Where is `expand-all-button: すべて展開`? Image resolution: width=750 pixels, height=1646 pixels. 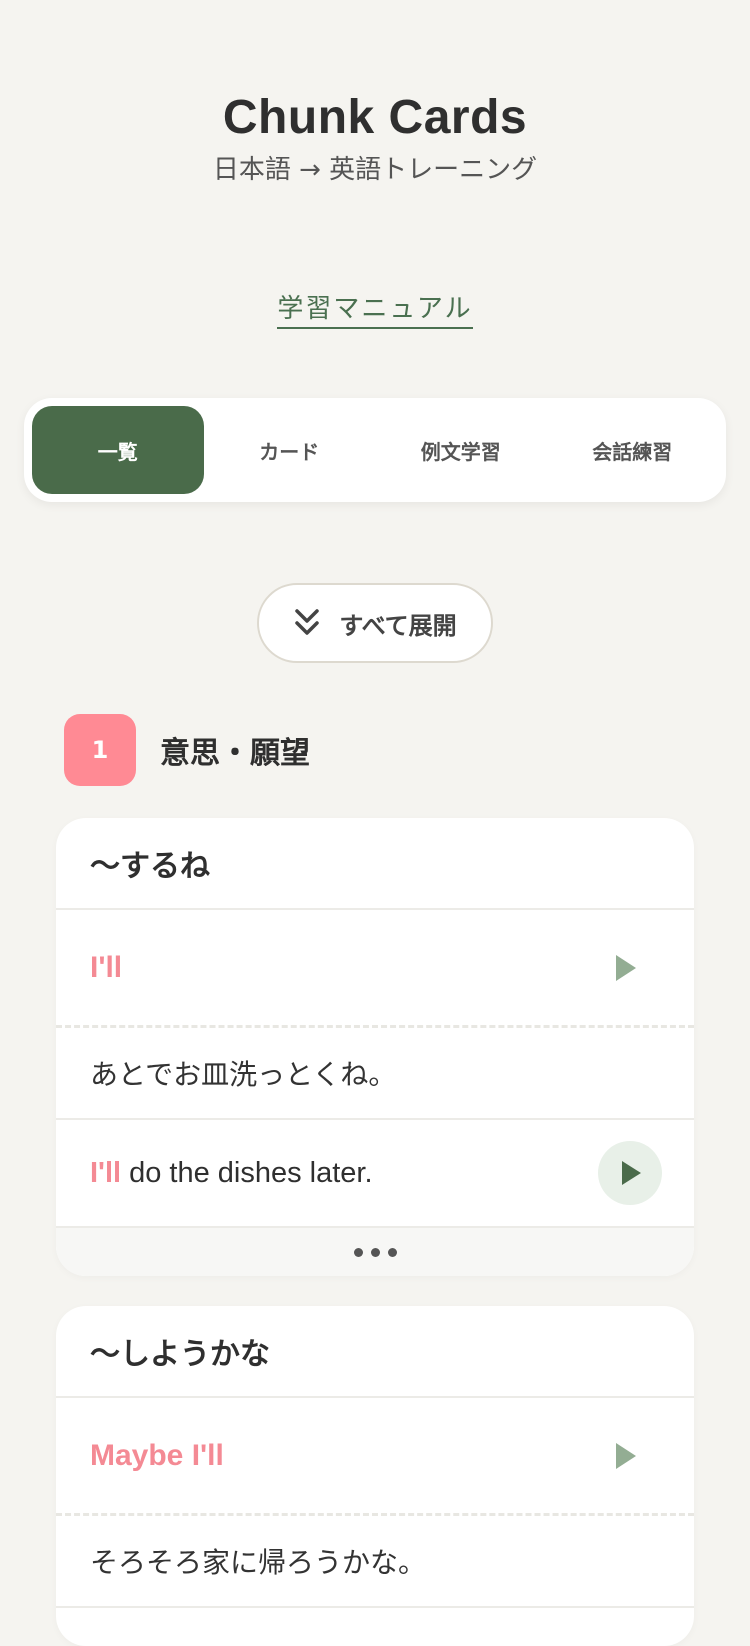 expand-all-button: すべて展開 is located at coordinates (375, 623).